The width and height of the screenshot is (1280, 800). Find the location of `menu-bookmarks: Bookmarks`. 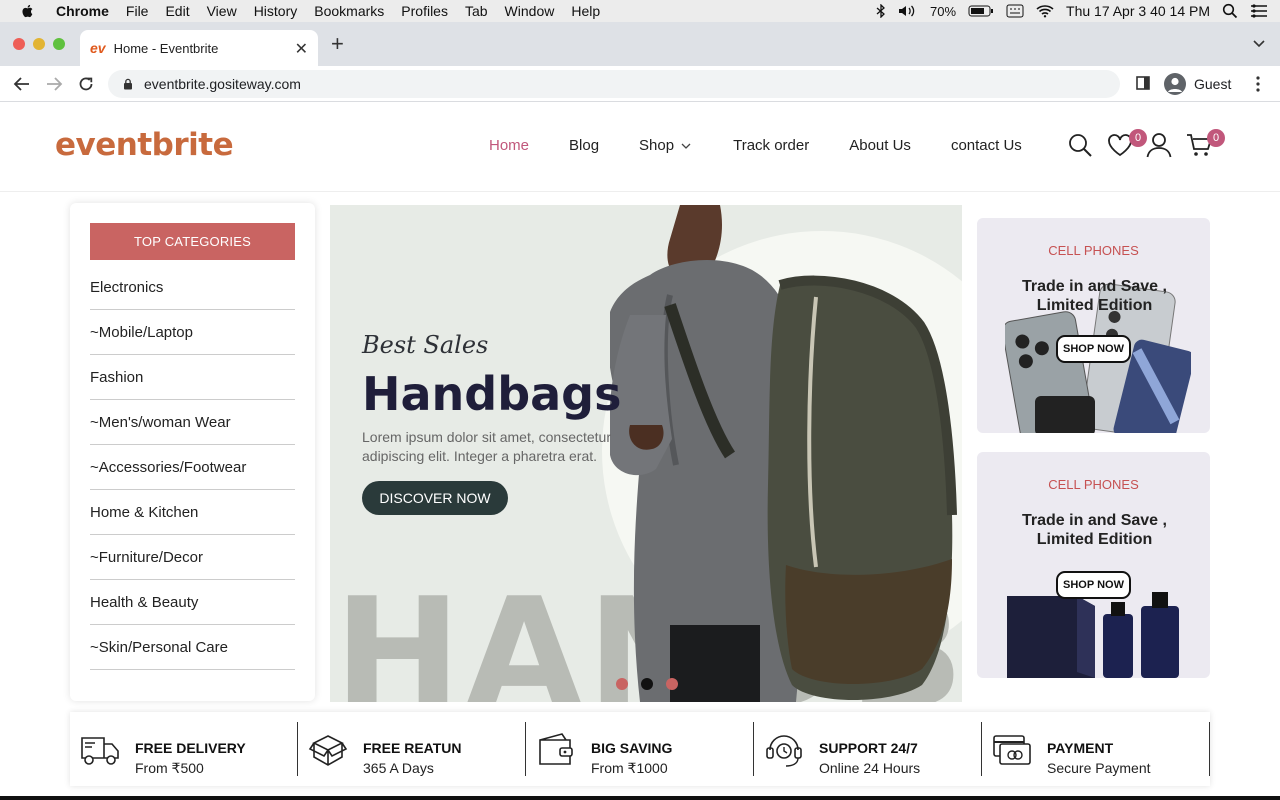

menu-bookmarks: Bookmarks is located at coordinates (349, 11).